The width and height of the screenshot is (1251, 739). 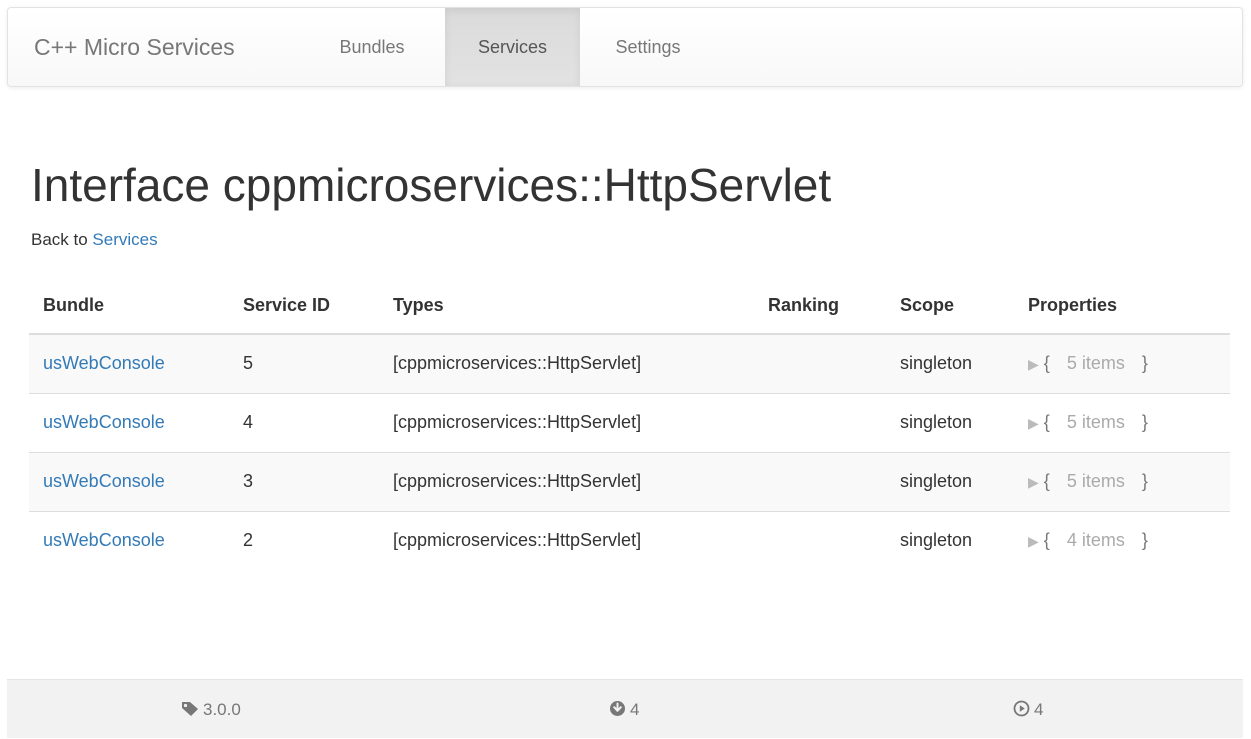 I want to click on active-count: 4, so click(x=1039, y=709).